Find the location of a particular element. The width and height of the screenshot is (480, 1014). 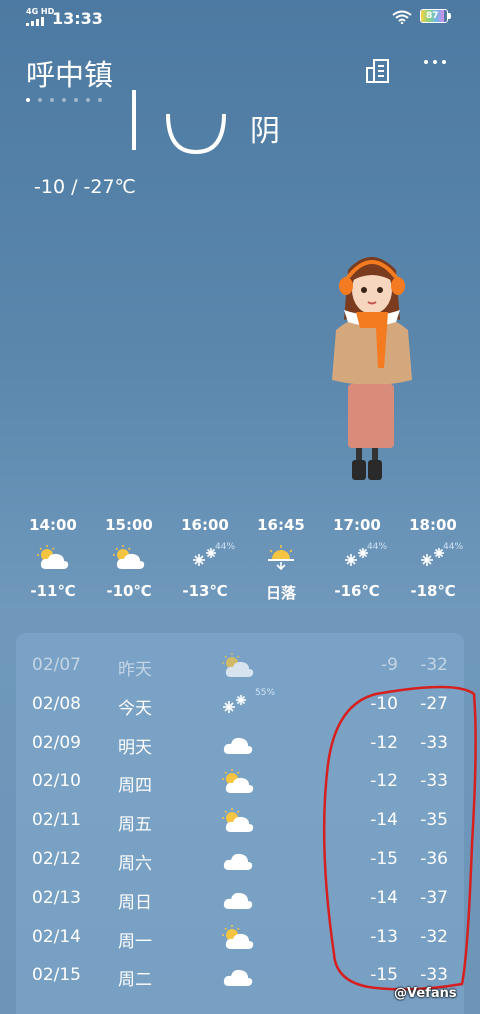

day-date: 02/15 is located at coordinates (56, 975).